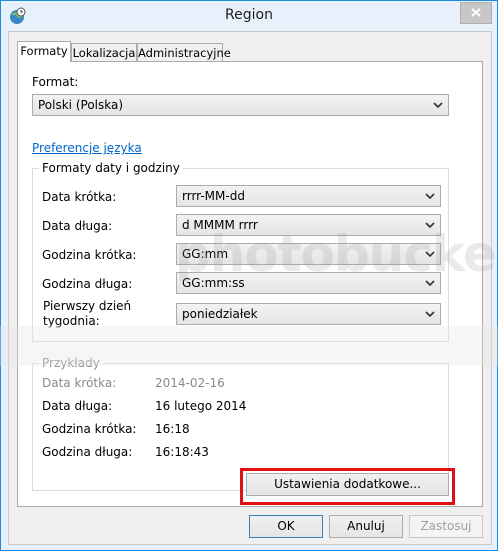 This screenshot has width=498, height=551. Describe the element at coordinates (213, 196) in the screenshot. I see `short-date-value: rrrr-MM-dd` at that location.